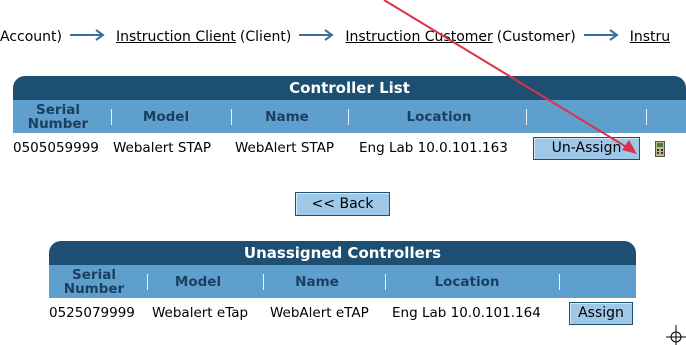  Describe the element at coordinates (586, 148) in the screenshot. I see `unassign-button: Un-Assign` at that location.